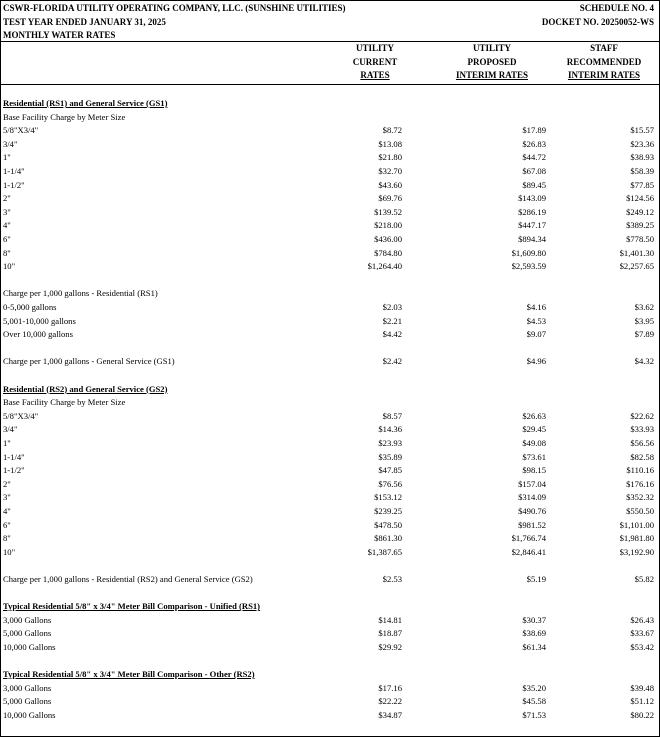 Image resolution: width=660 pixels, height=737 pixels. What do you see at coordinates (10, 143) in the screenshot?
I see `row-label: 3/4"` at bounding box center [10, 143].